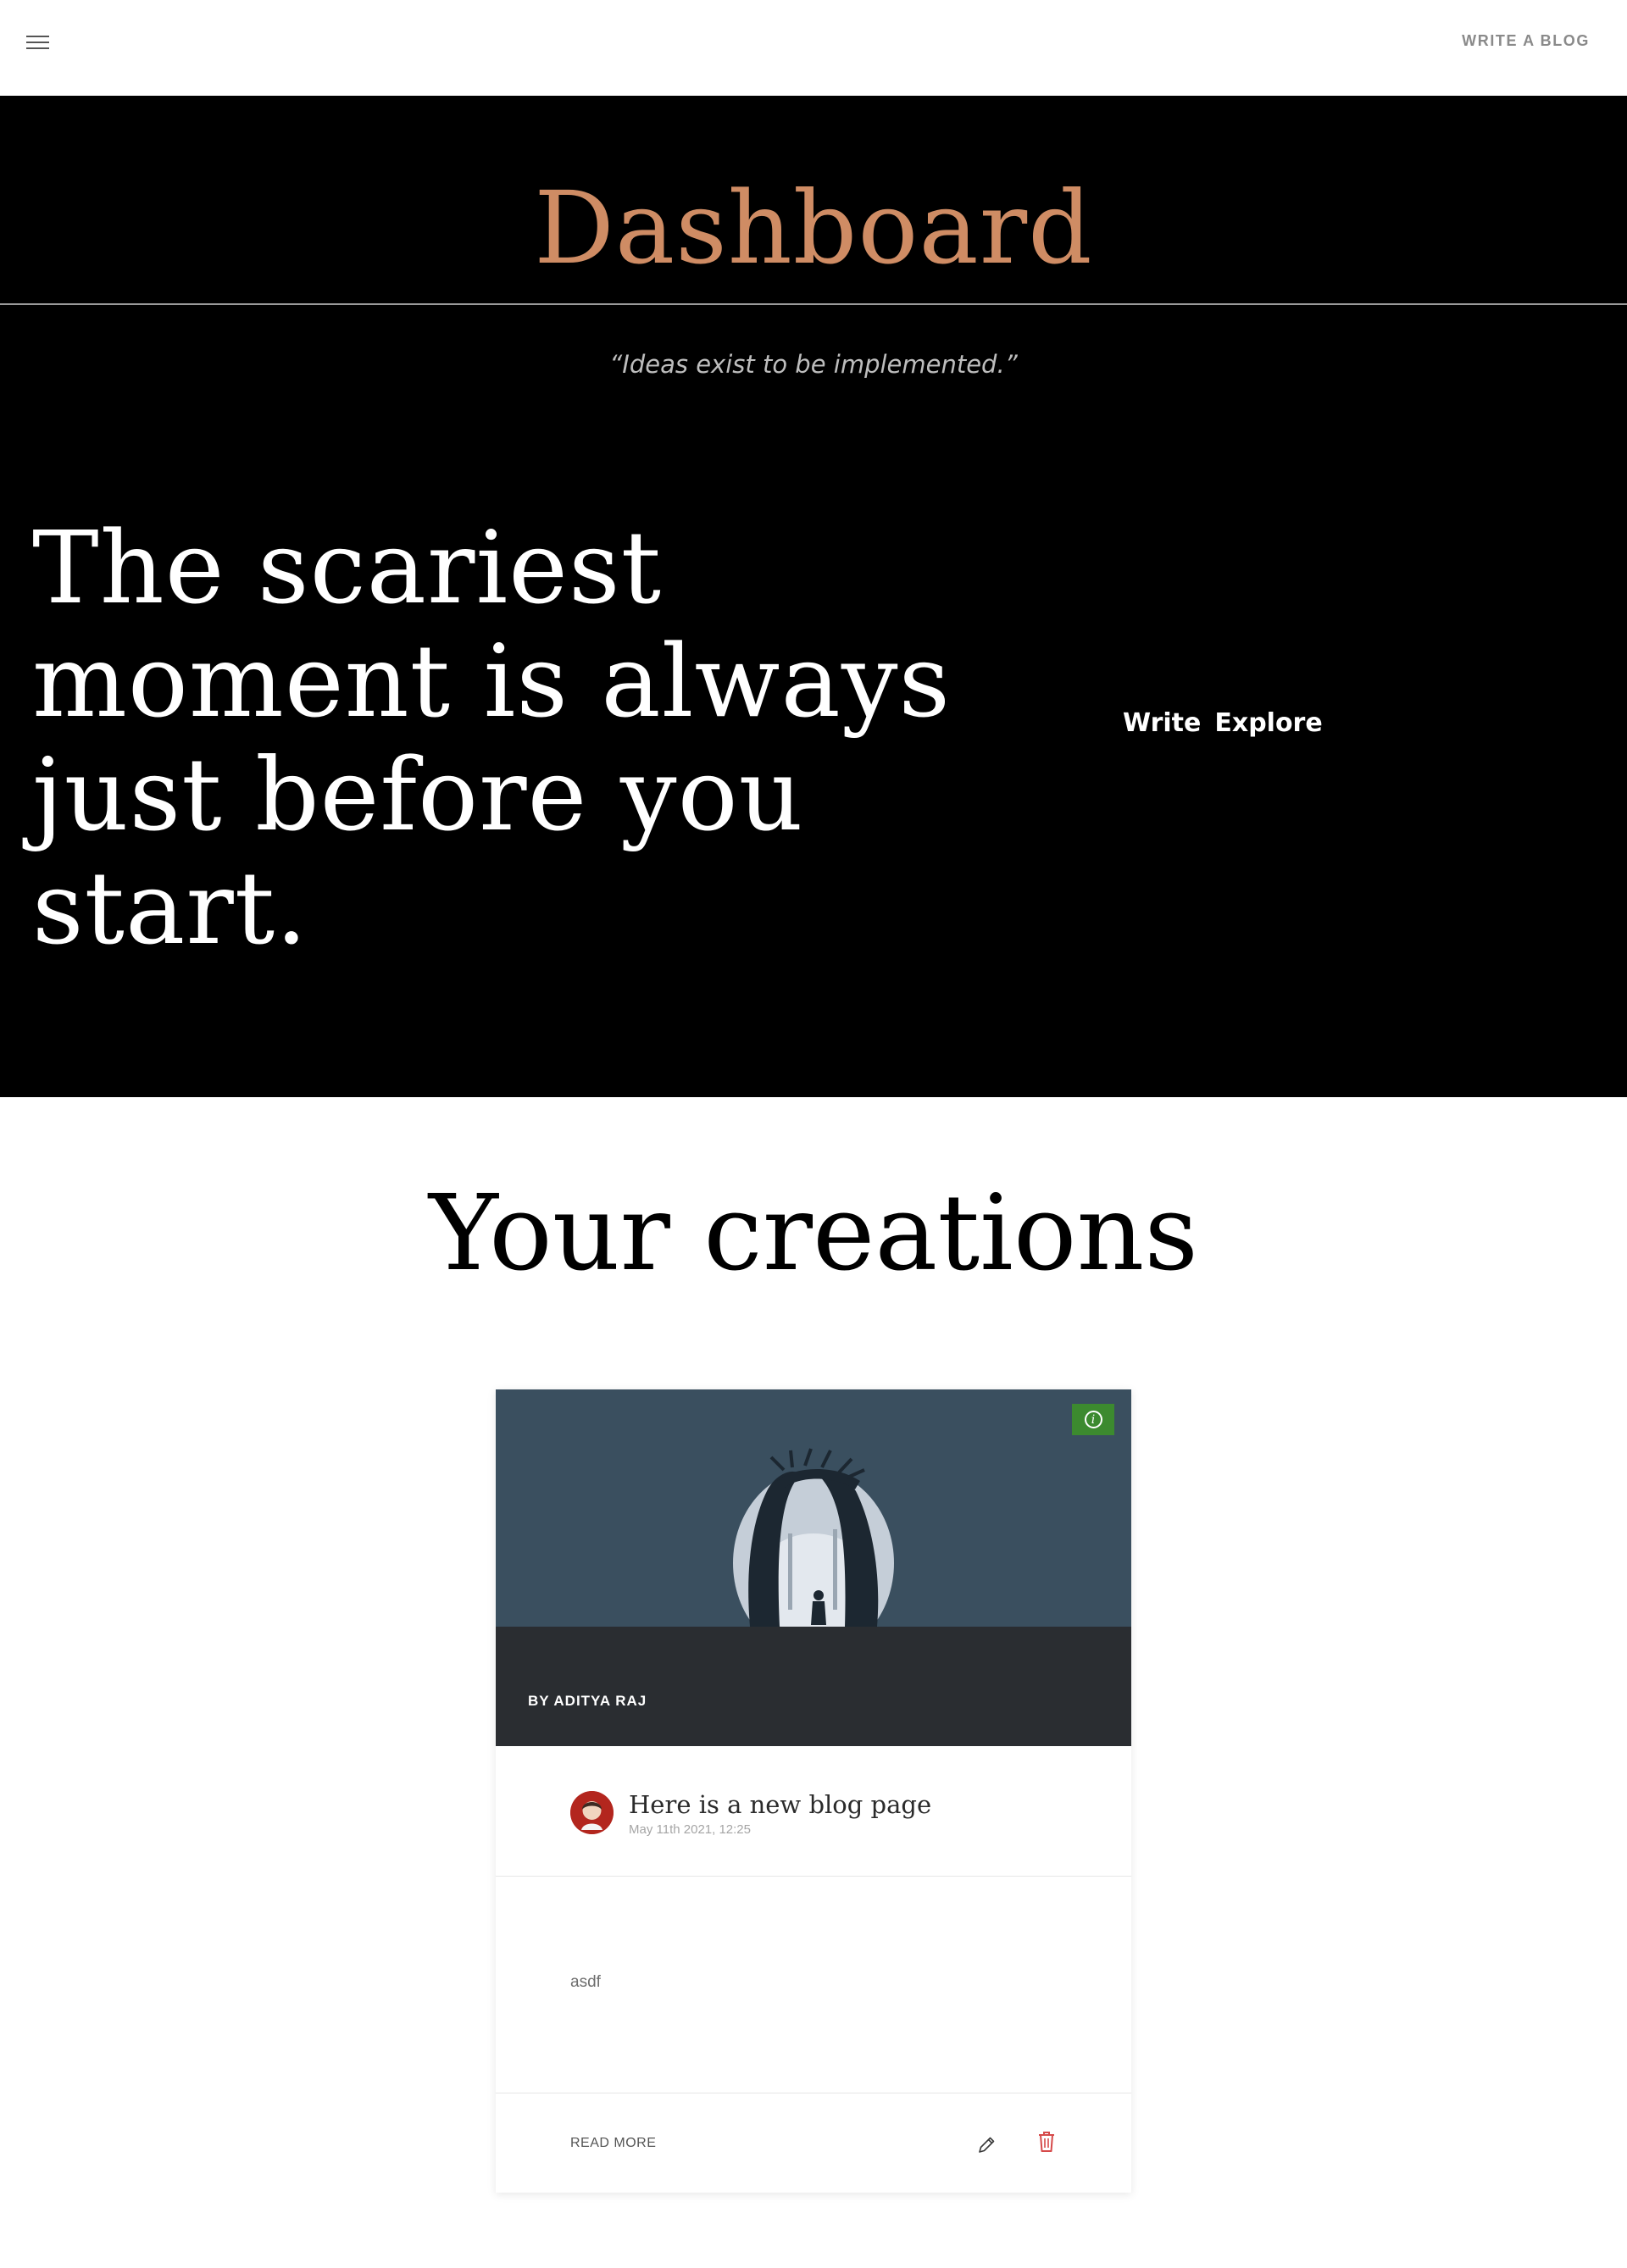 This screenshot has width=1627, height=2268. I want to click on hero-links: Write Explore, so click(1230, 723).